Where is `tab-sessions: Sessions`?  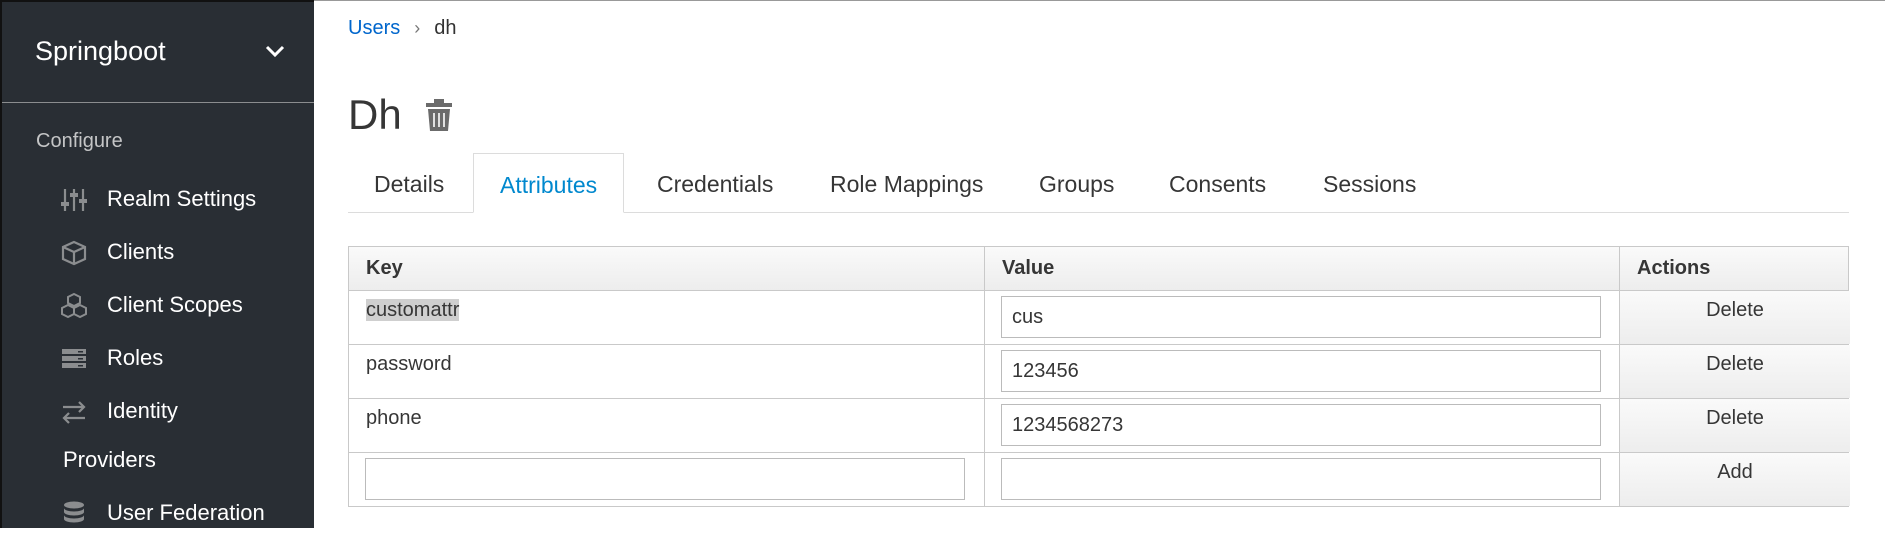
tab-sessions: Sessions is located at coordinates (1369, 182).